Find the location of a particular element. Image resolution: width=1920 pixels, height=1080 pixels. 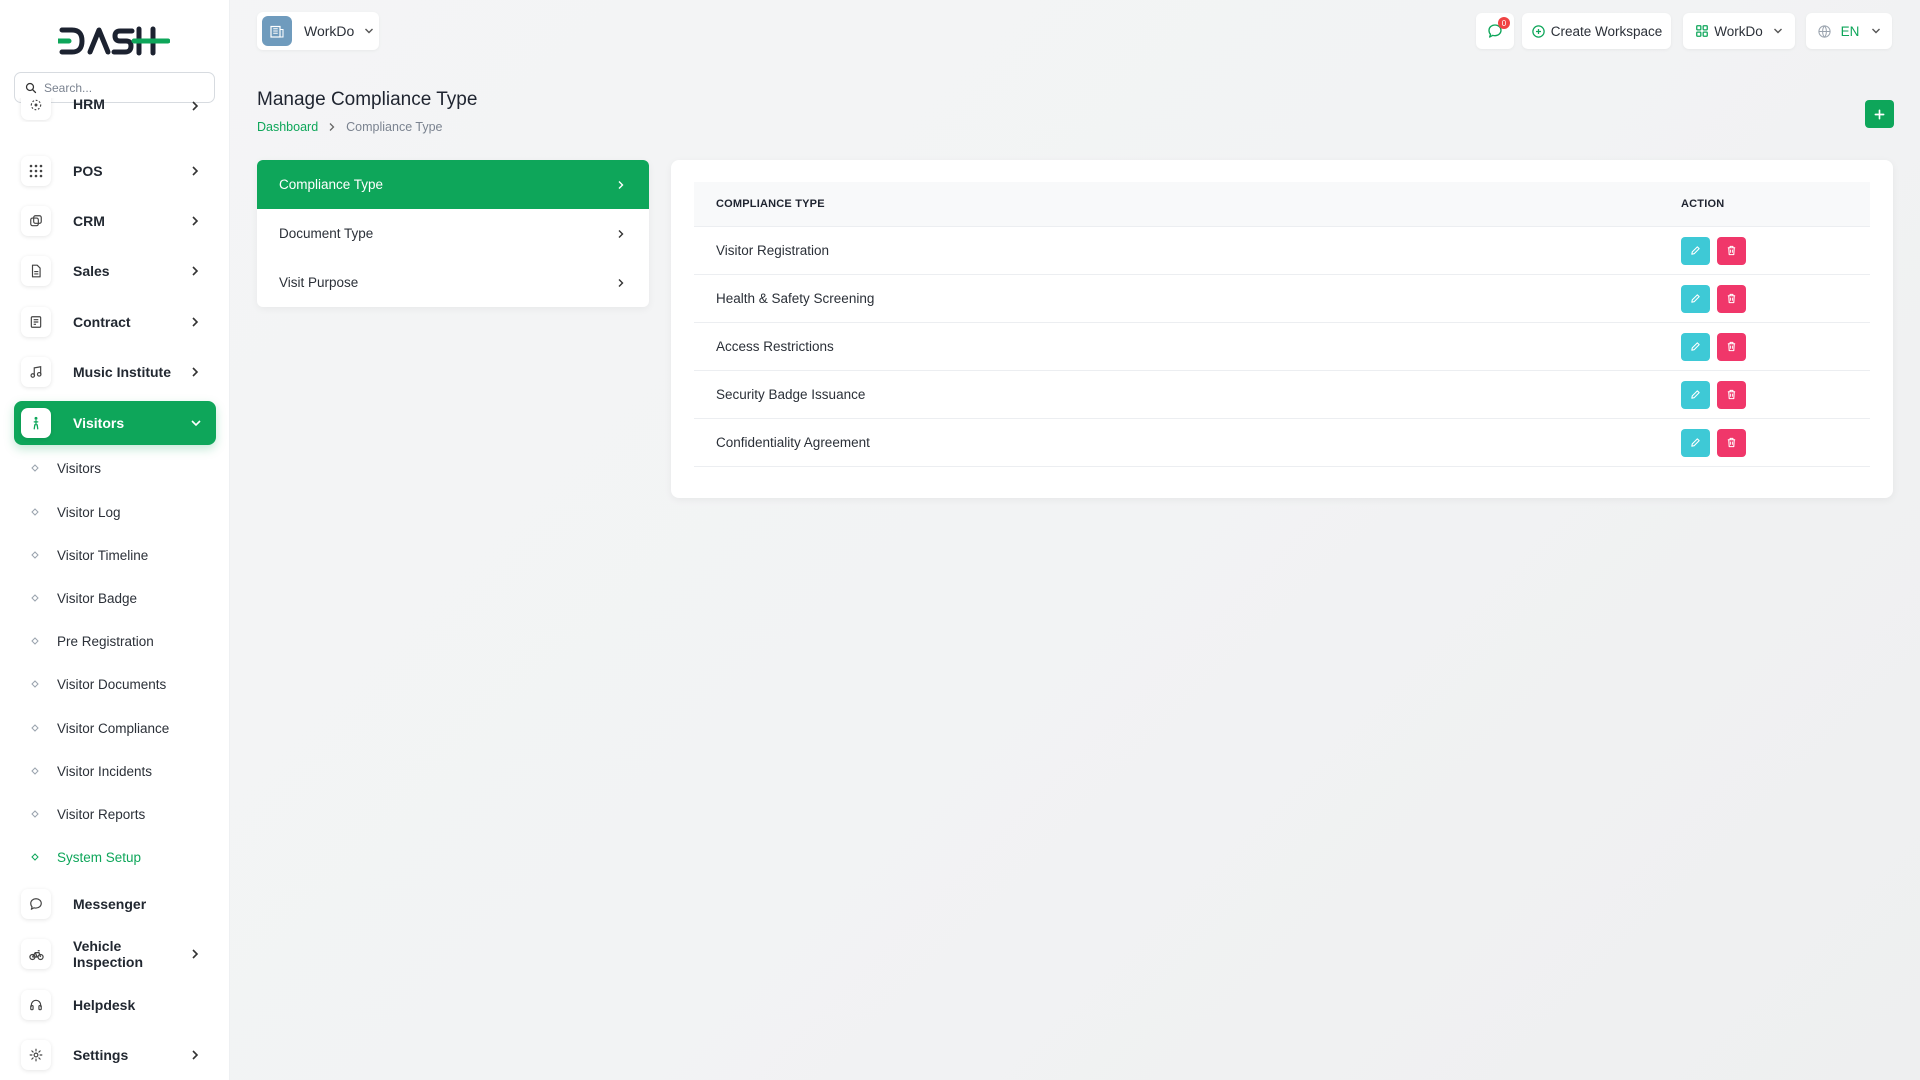

setup-menu-label: Compliance Type is located at coordinates (331, 184).